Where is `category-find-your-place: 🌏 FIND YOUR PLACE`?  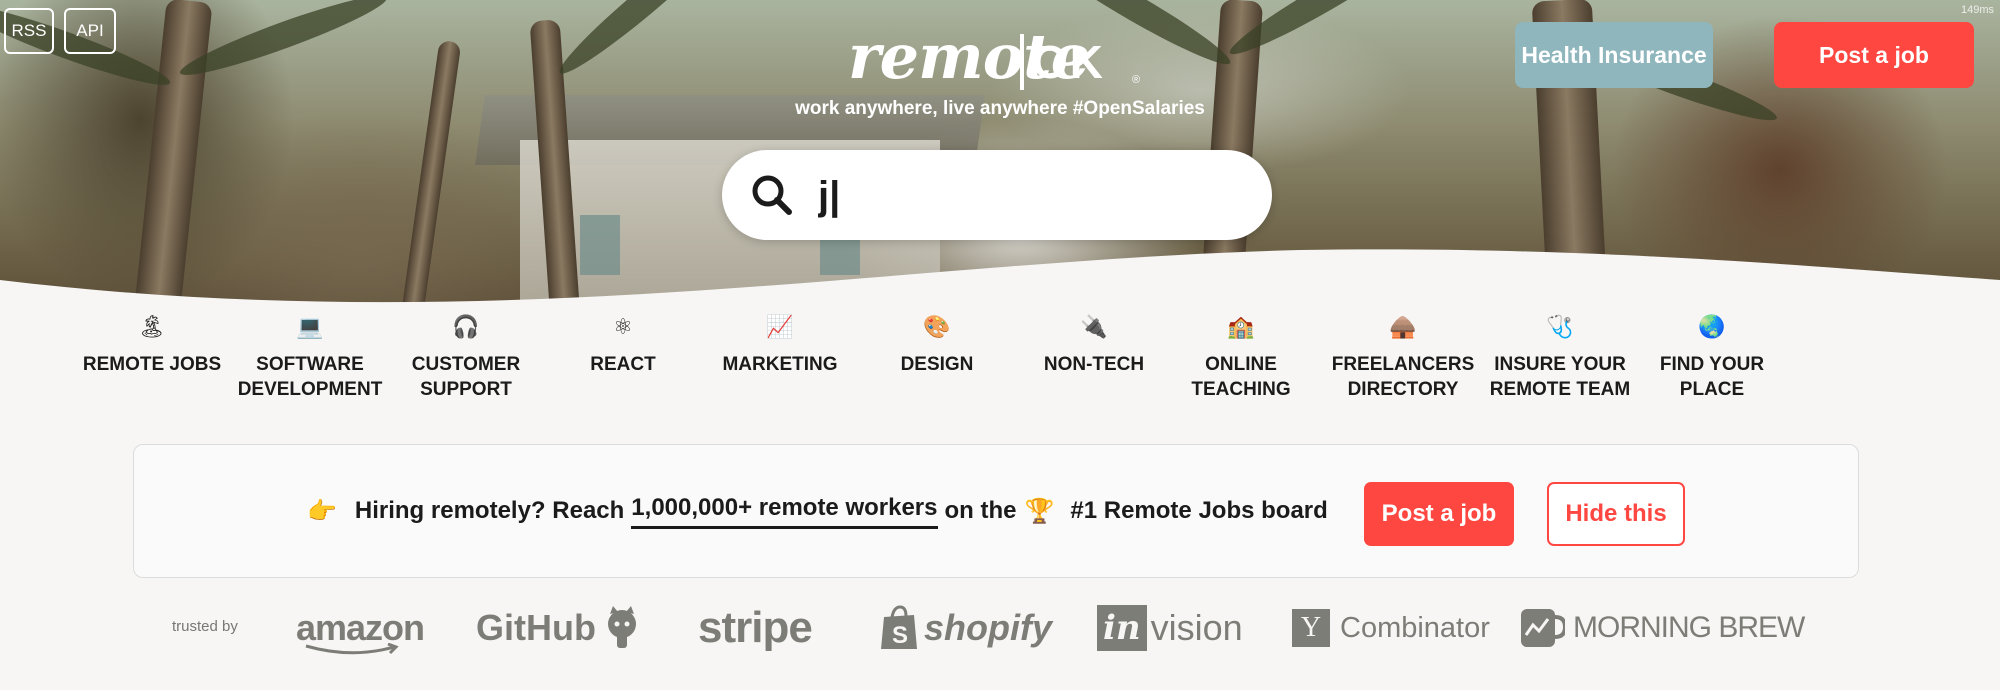
category-find-your-place: 🌏 FIND YOUR PLACE is located at coordinates (1712, 357).